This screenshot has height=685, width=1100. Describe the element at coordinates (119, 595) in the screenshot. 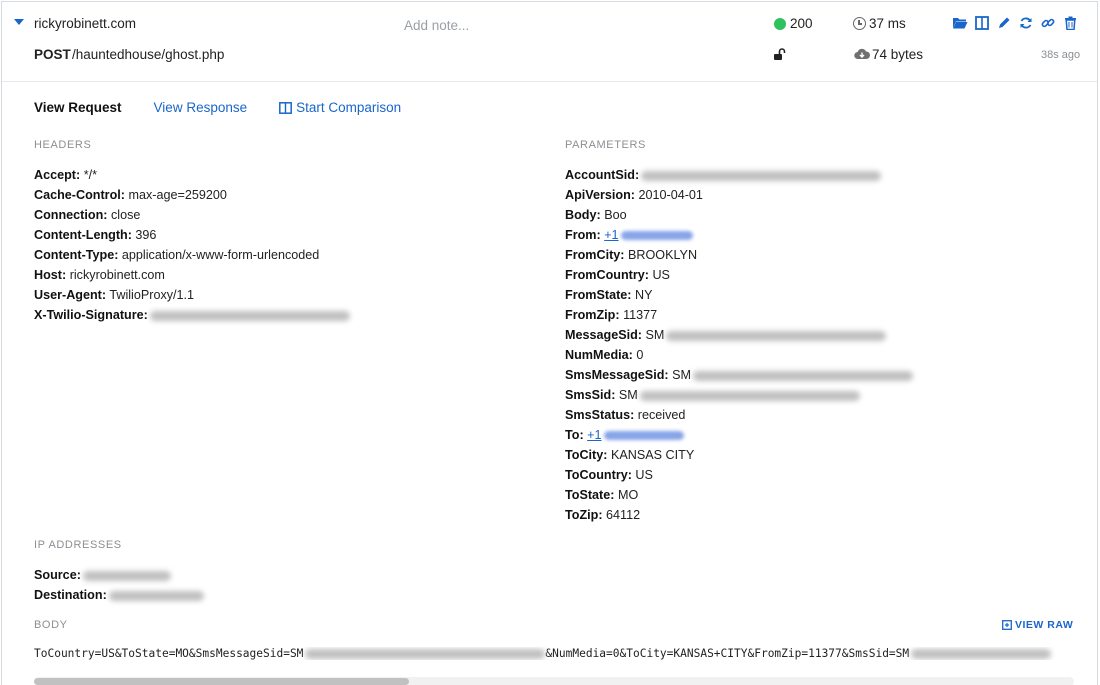

I see `ip-row: Destination:` at that location.